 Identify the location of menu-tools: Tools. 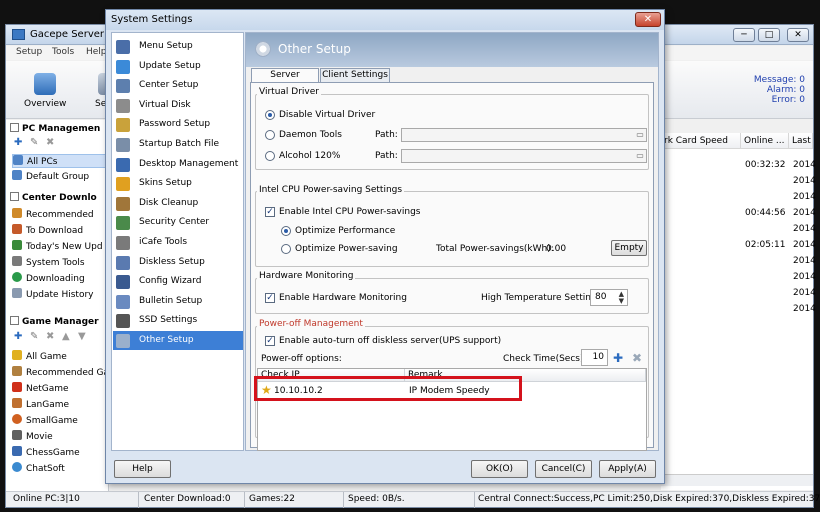
(63, 52).